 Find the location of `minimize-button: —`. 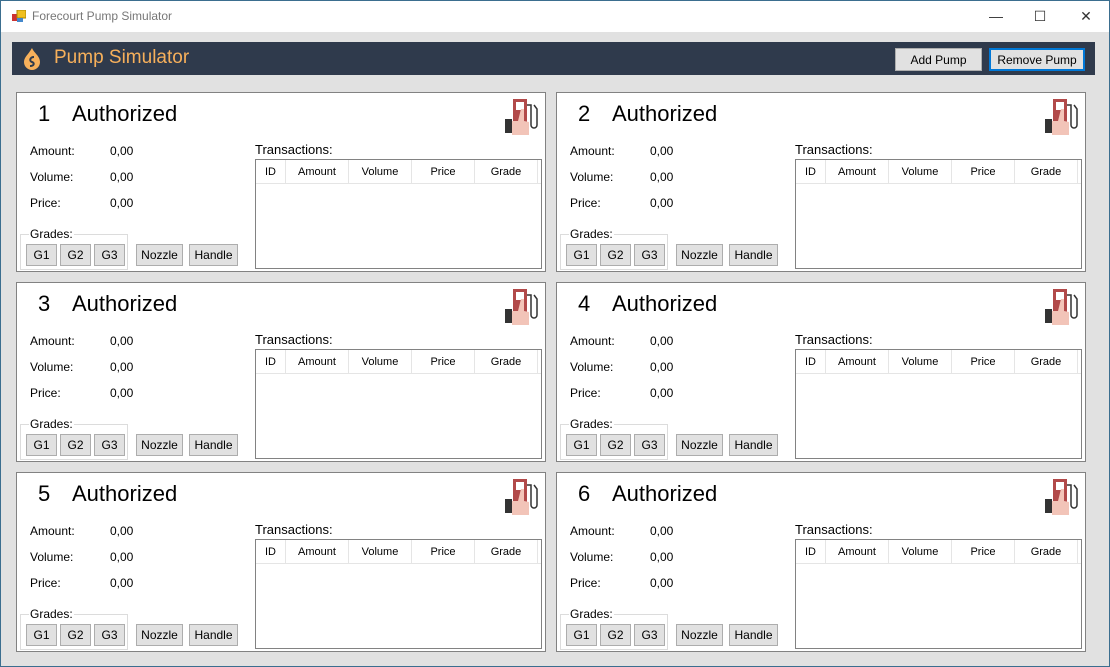

minimize-button: — is located at coordinates (996, 16).